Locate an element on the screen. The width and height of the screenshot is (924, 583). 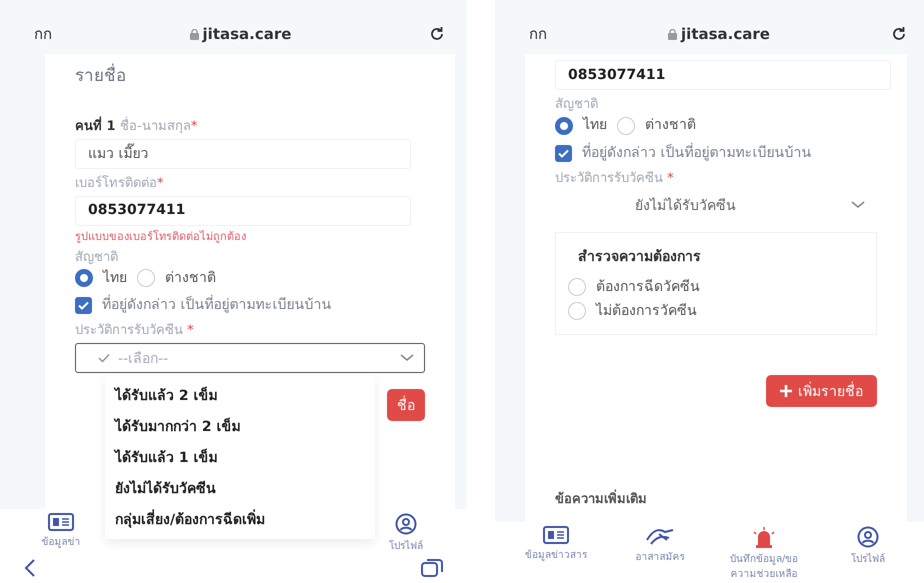
tabs-button is located at coordinates (432, 568).